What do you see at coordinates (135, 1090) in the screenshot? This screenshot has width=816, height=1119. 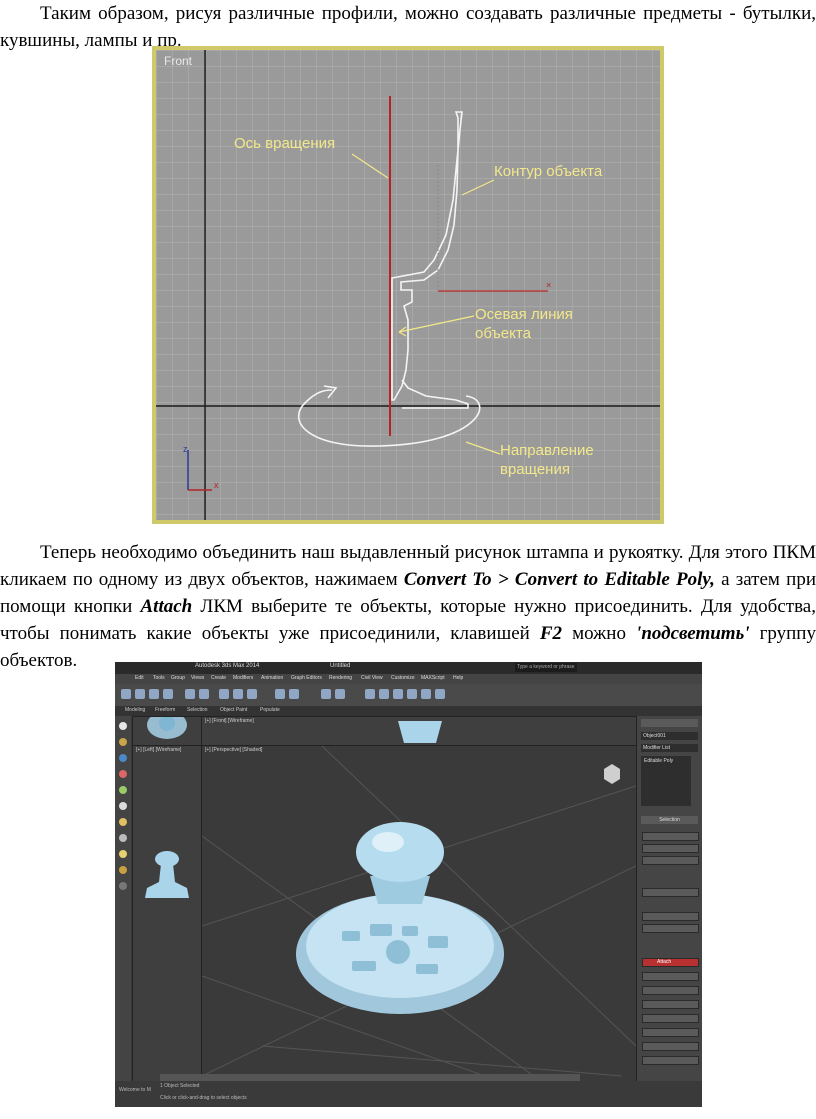 I see `maxscript-listener: Welcome to M` at bounding box center [135, 1090].